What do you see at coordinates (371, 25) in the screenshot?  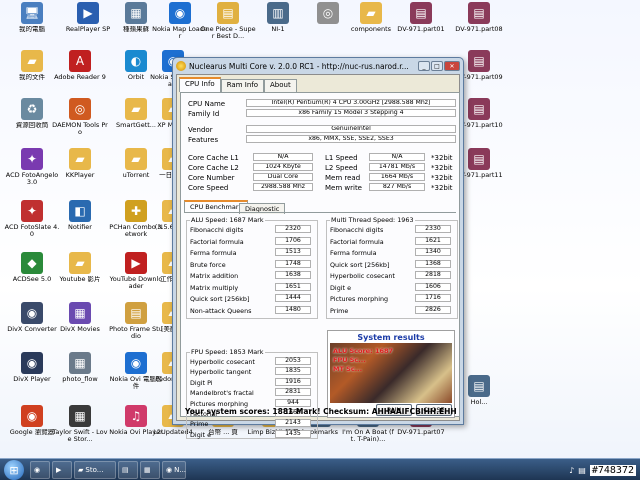 I see `desktop-icon: ▰ components` at bounding box center [371, 25].